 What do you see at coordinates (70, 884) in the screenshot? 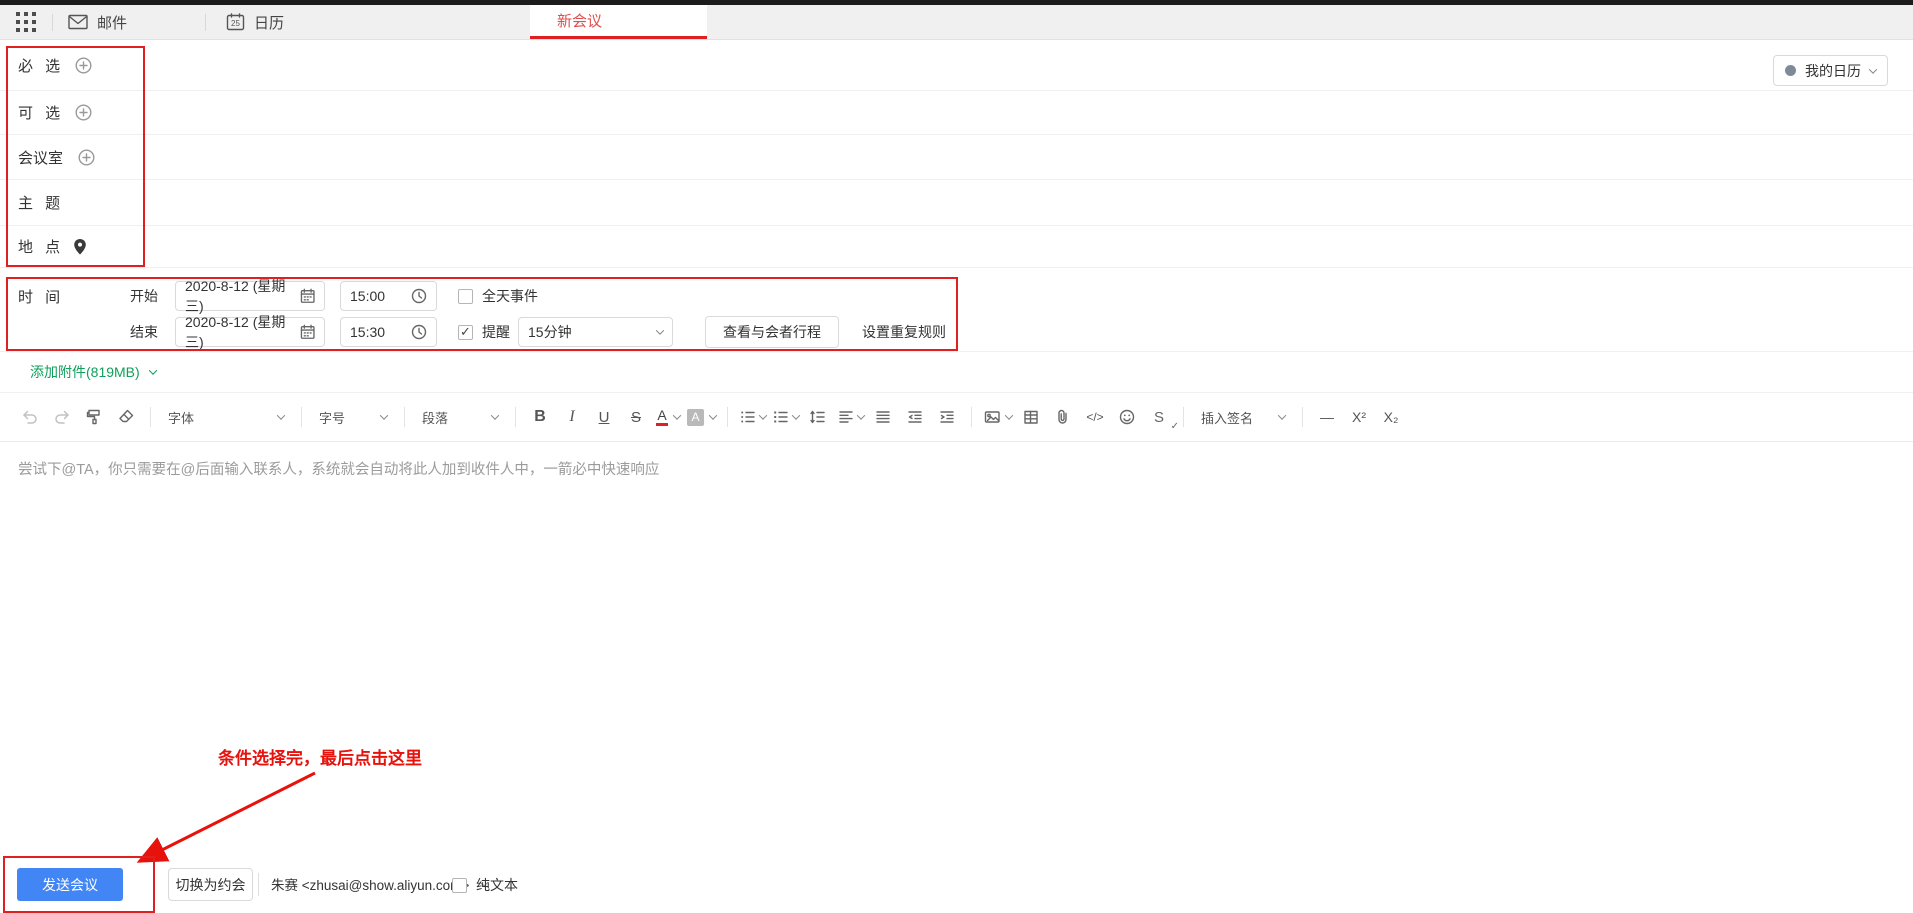
I see `send-meeting-button: 发送会议` at bounding box center [70, 884].